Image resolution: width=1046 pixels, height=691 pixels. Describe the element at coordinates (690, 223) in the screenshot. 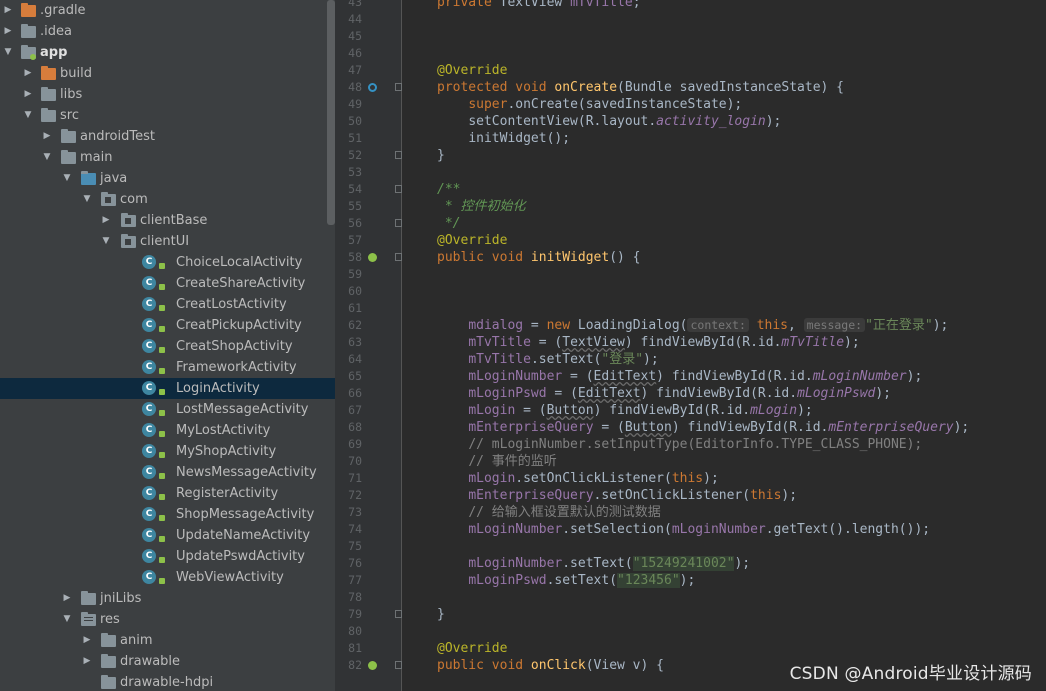

I see `code-line: 56 */` at that location.